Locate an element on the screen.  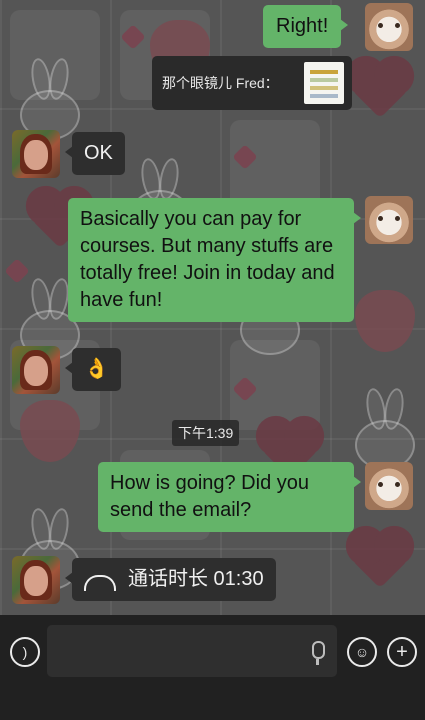
message-text: How is going? Did you send the email? is located at coordinates (209, 496).